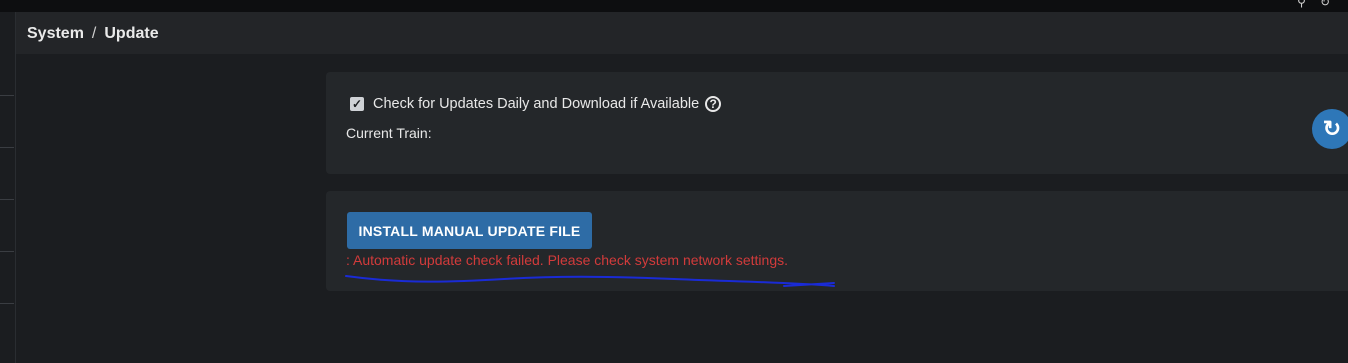 The height and width of the screenshot is (363, 1348). I want to click on help-circle-icon: ?, so click(713, 104).